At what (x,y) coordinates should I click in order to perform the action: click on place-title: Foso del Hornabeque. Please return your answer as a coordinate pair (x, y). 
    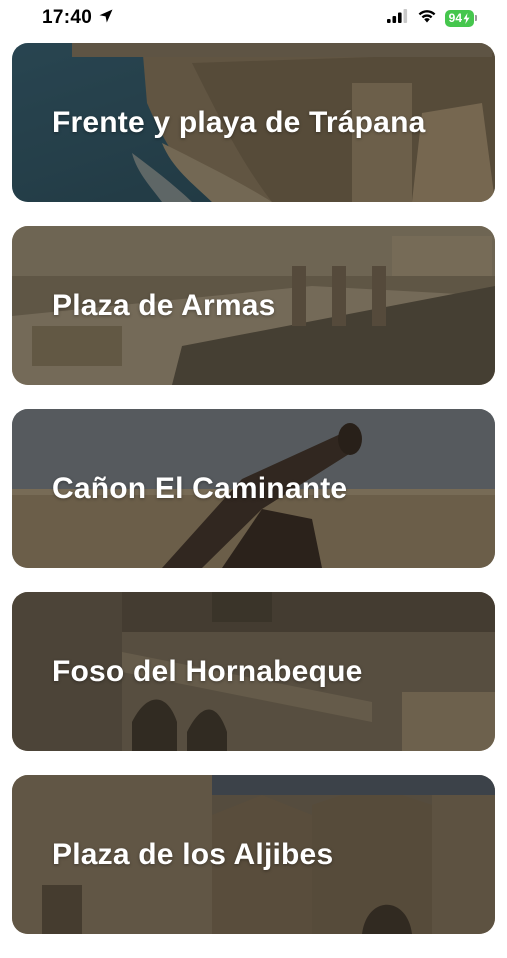
    Looking at the image, I should click on (207, 671).